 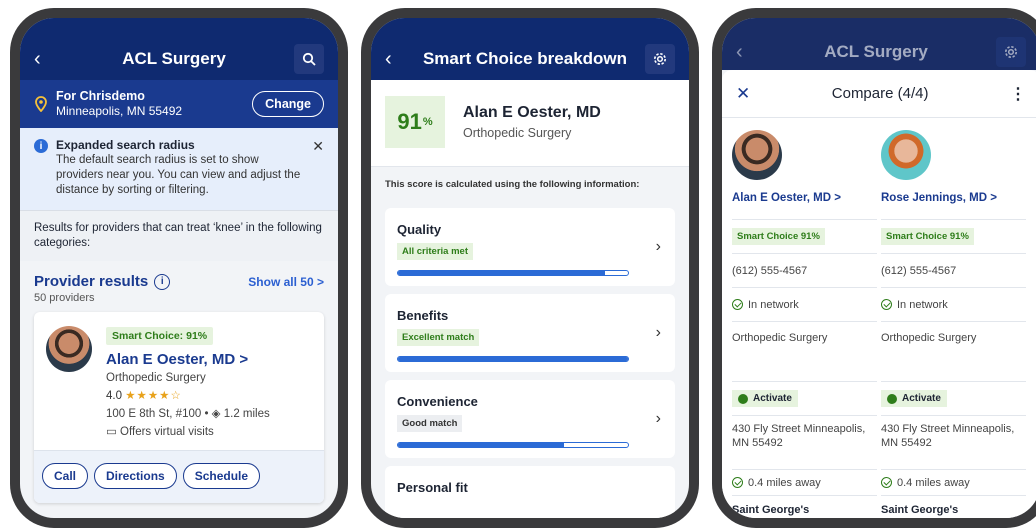 What do you see at coordinates (432, 487) in the screenshot?
I see `metric-label: Personal fit` at bounding box center [432, 487].